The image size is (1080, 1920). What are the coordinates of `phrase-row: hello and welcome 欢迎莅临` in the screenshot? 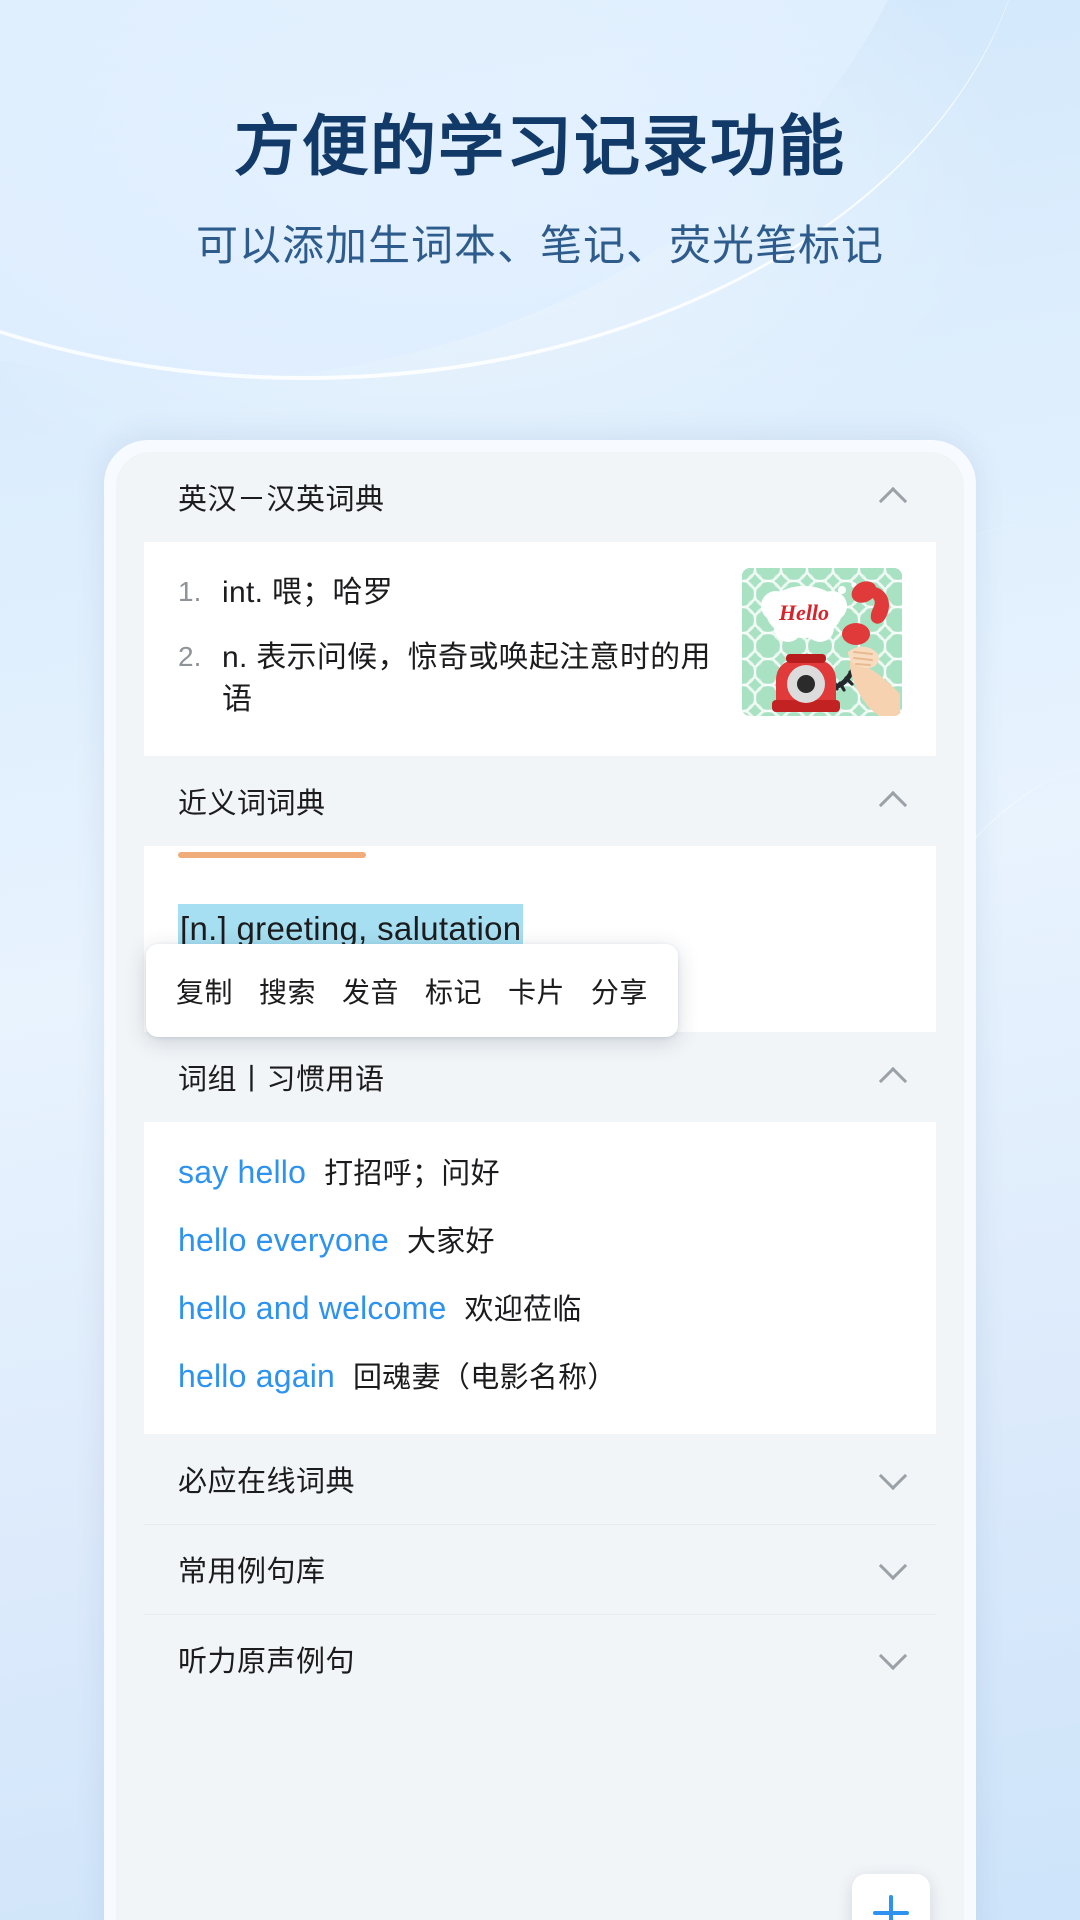 It's located at (540, 1307).